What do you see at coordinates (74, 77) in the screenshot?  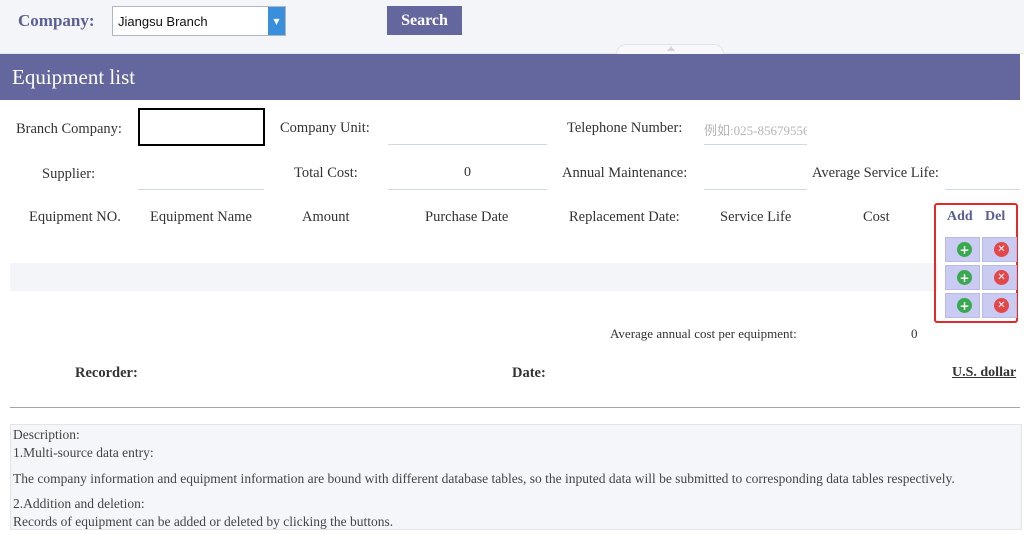 I see `page-title: Equipment list` at bounding box center [74, 77].